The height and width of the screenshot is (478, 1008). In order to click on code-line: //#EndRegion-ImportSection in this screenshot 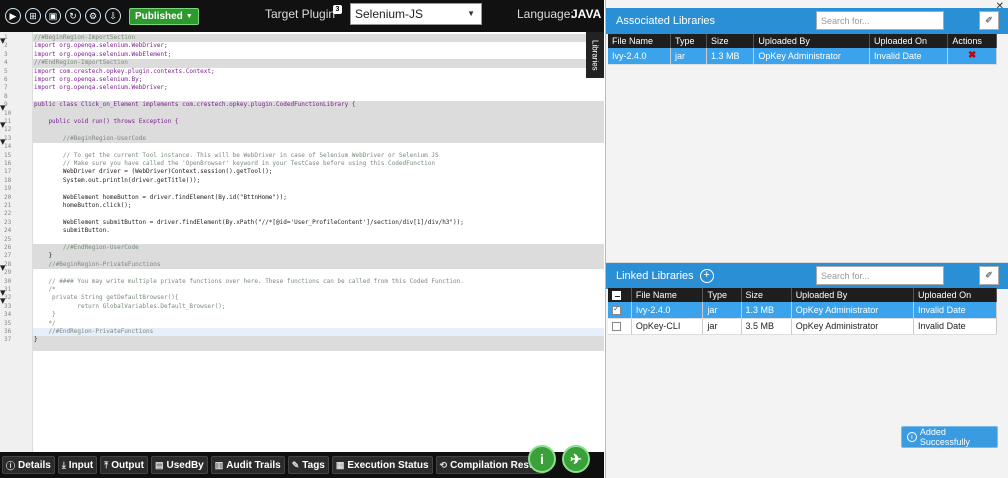, I will do `click(318, 63)`.